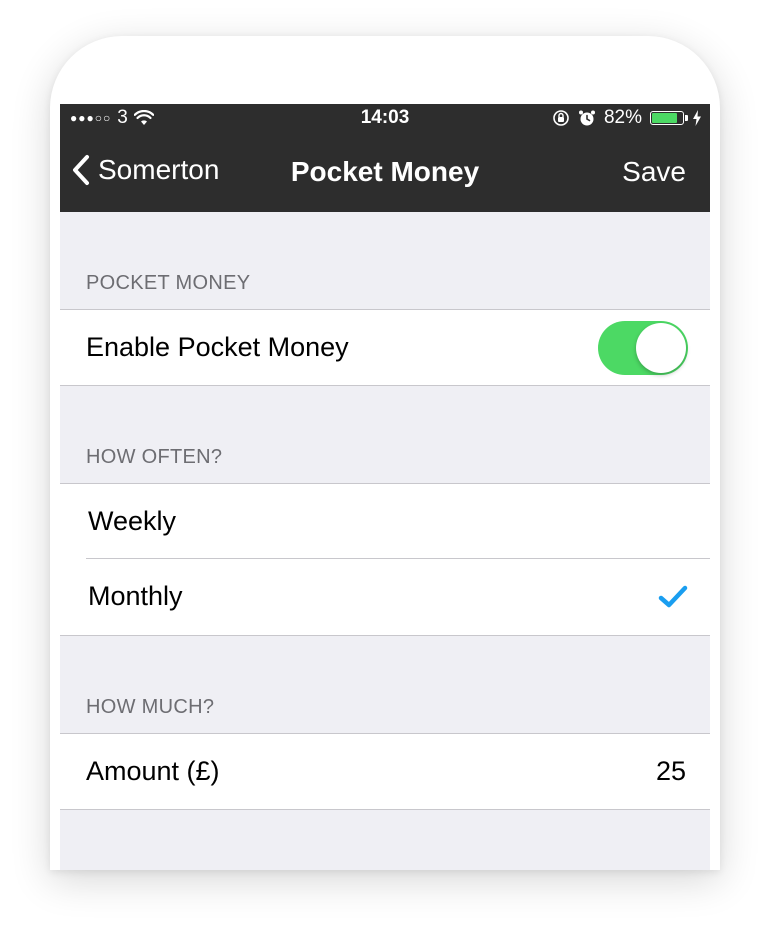  What do you see at coordinates (135, 596) in the screenshot?
I see `frequency-option-label: Monthly` at bounding box center [135, 596].